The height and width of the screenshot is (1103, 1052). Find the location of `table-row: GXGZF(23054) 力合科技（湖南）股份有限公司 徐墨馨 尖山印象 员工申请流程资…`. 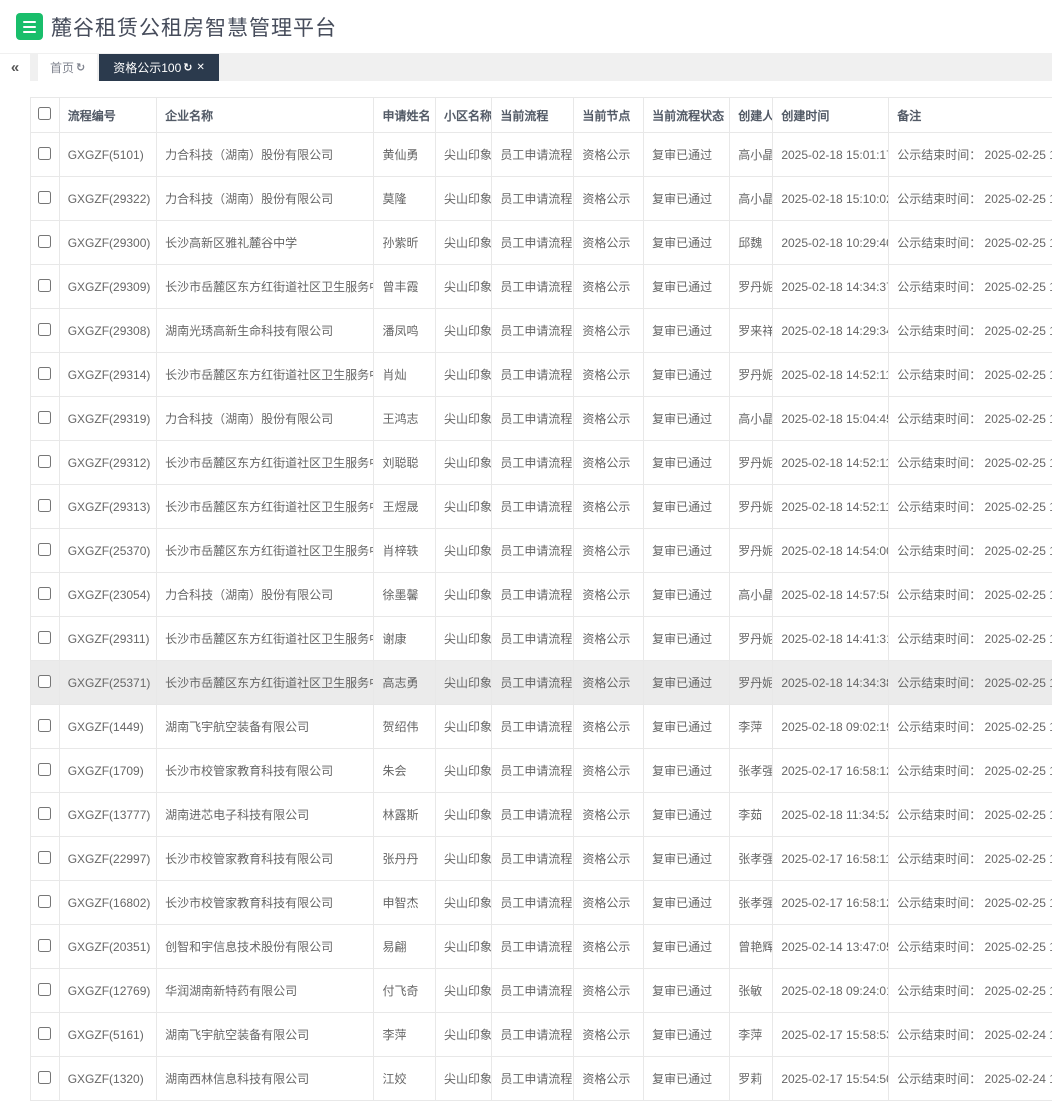

table-row: GXGZF(23054) 力合科技（湖南）股份有限公司 徐墨馨 尖山印象 员工申请流程资… is located at coordinates (541, 594).